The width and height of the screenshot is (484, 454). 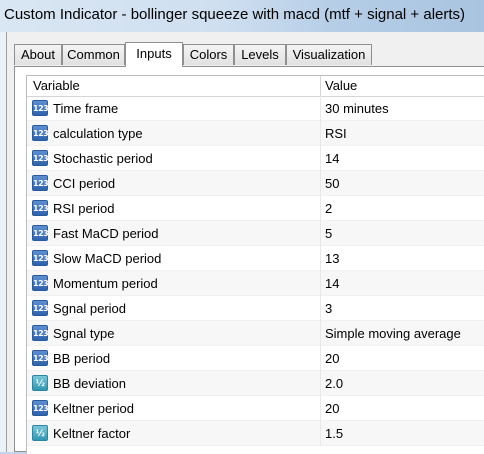 I want to click on variable-name: Fast MaCD period, so click(x=106, y=233).